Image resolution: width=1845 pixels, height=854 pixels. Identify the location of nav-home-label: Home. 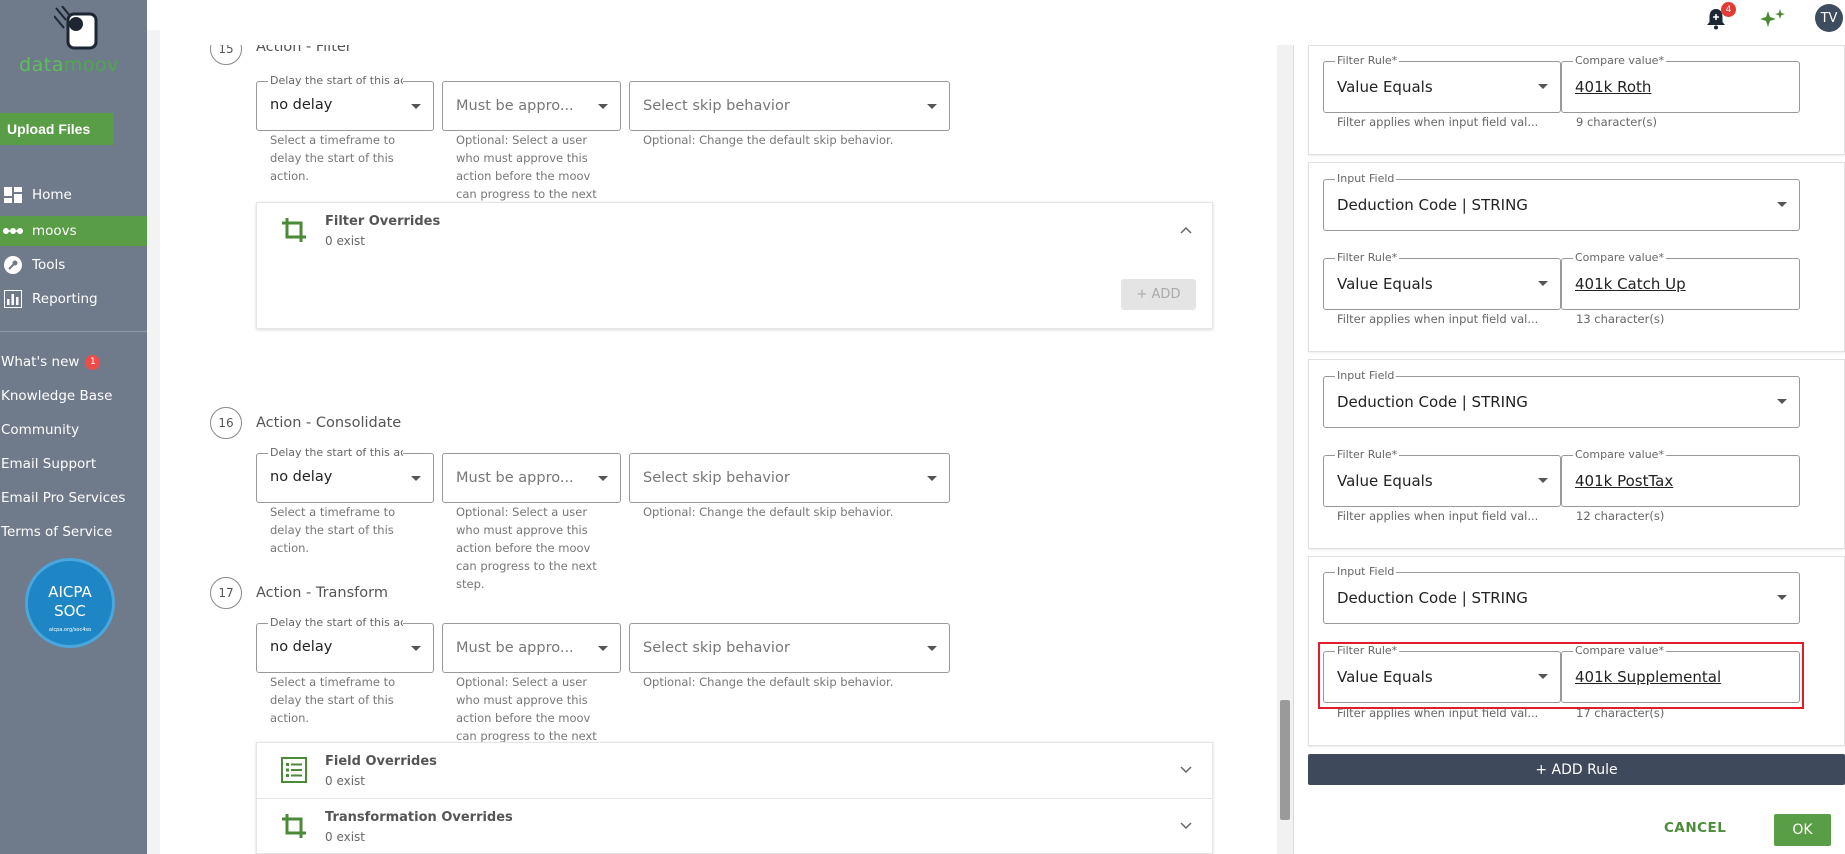
(52, 195).